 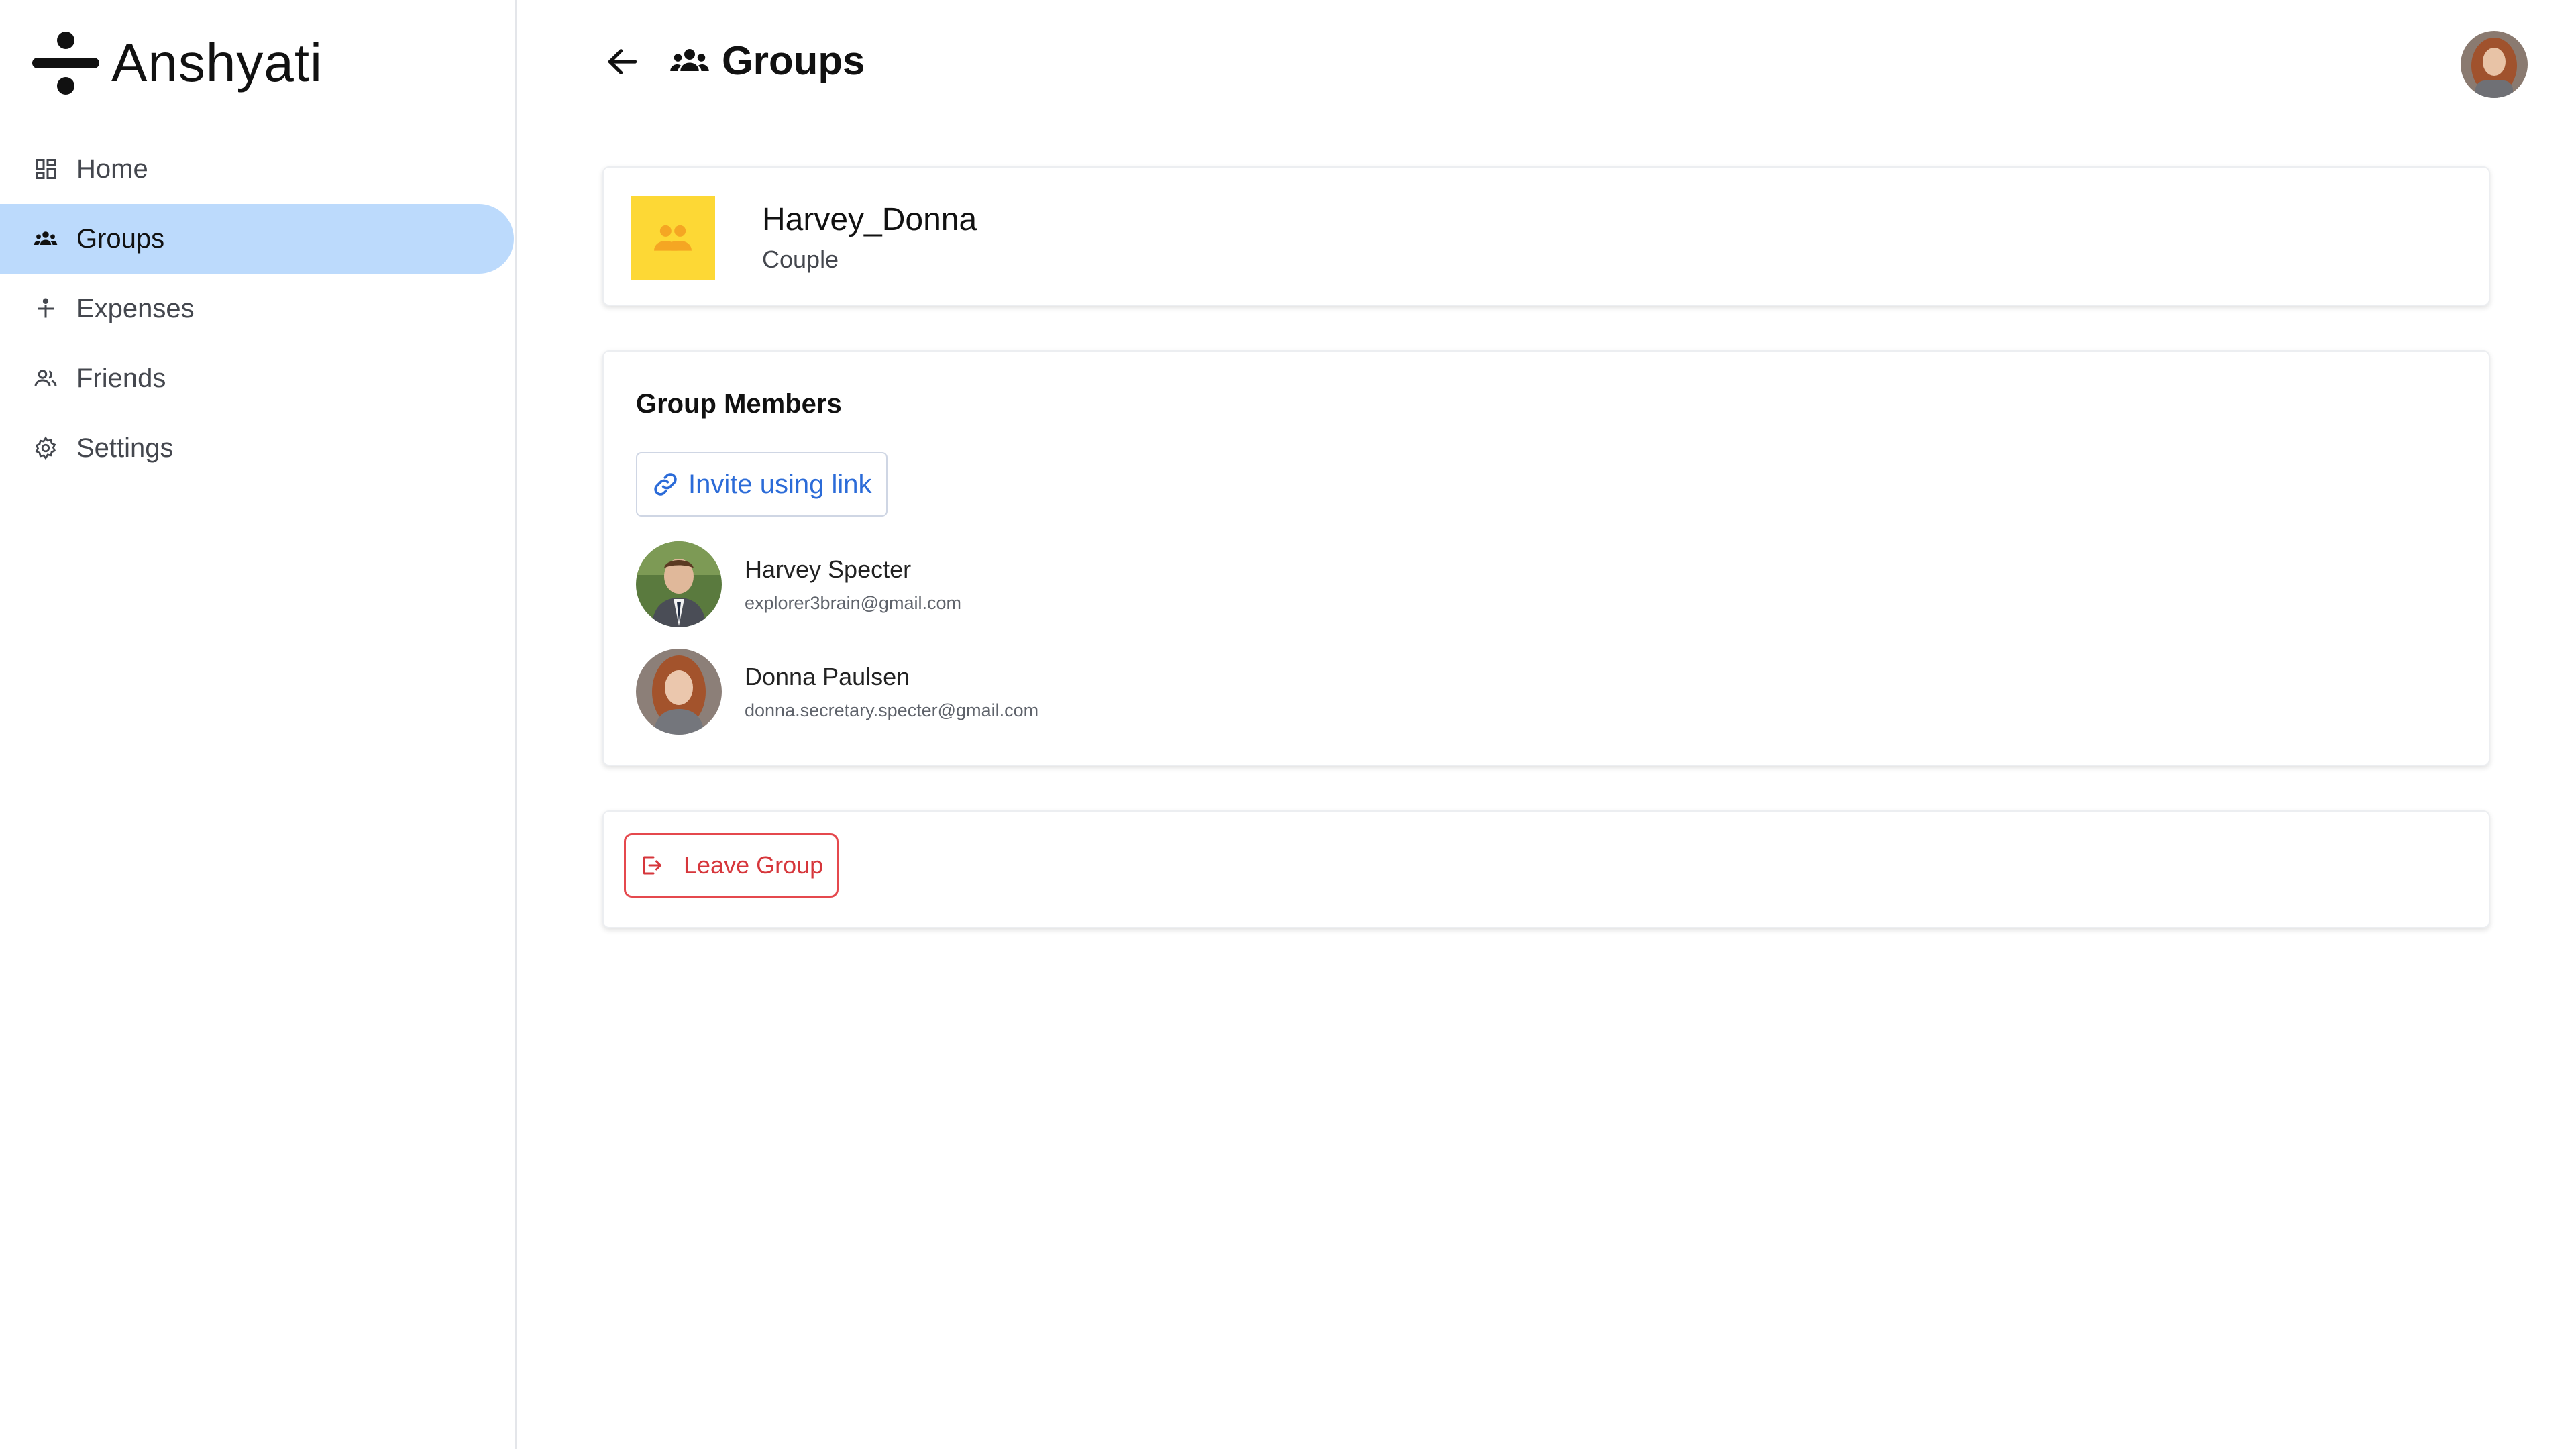 What do you see at coordinates (892, 710) in the screenshot?
I see `member-email: donna.secretary.specter@gmail.com` at bounding box center [892, 710].